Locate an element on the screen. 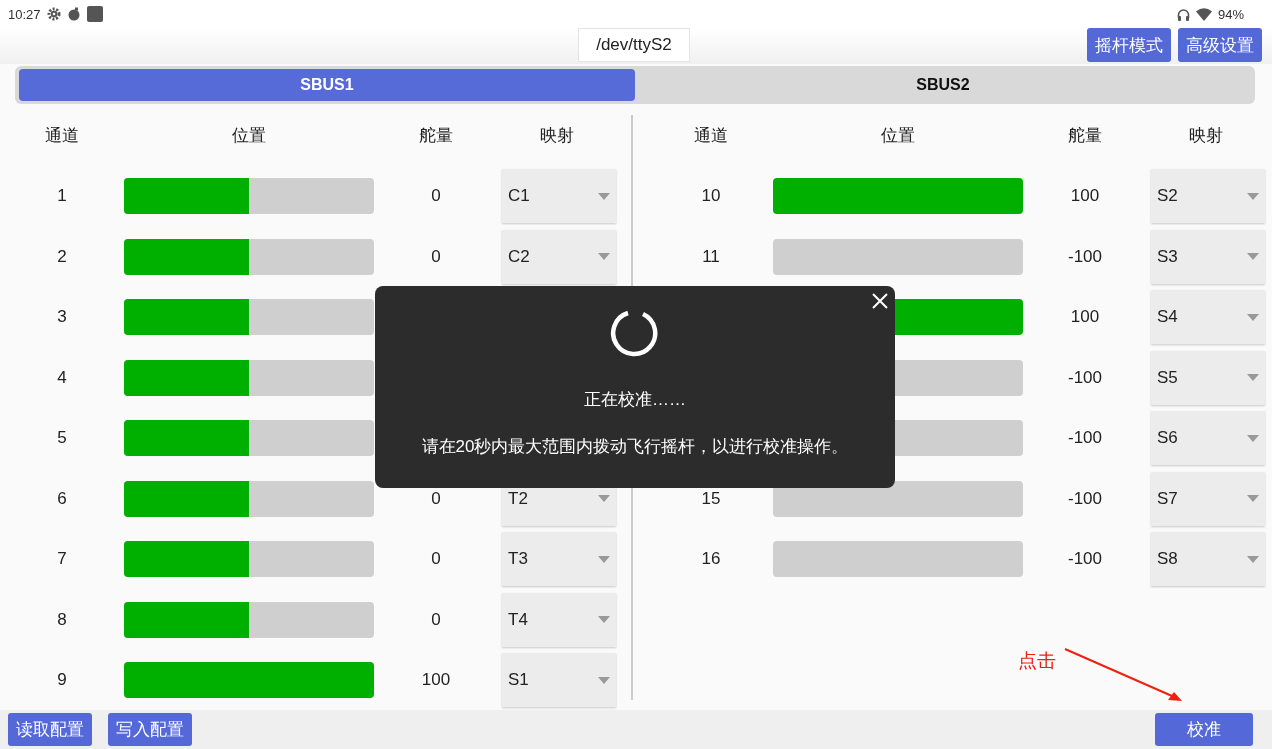  mapping-dropdown: S5 is located at coordinates (1208, 377).